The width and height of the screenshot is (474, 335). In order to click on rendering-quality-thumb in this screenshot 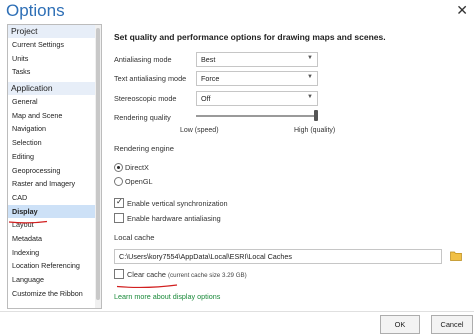, I will do `click(316, 115)`.